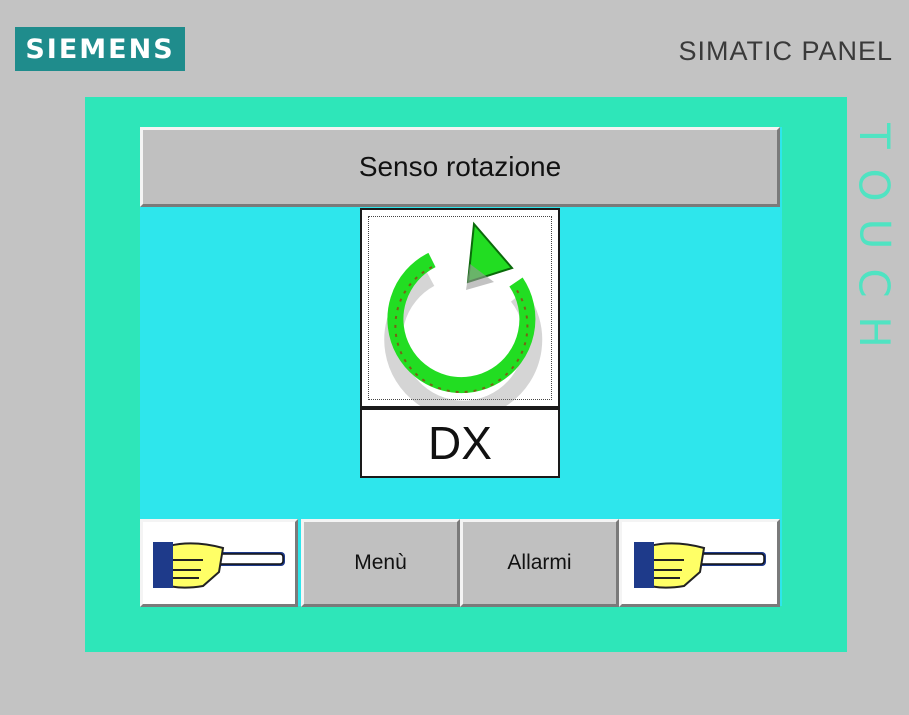  I want to click on prev-page-button, so click(219, 563).